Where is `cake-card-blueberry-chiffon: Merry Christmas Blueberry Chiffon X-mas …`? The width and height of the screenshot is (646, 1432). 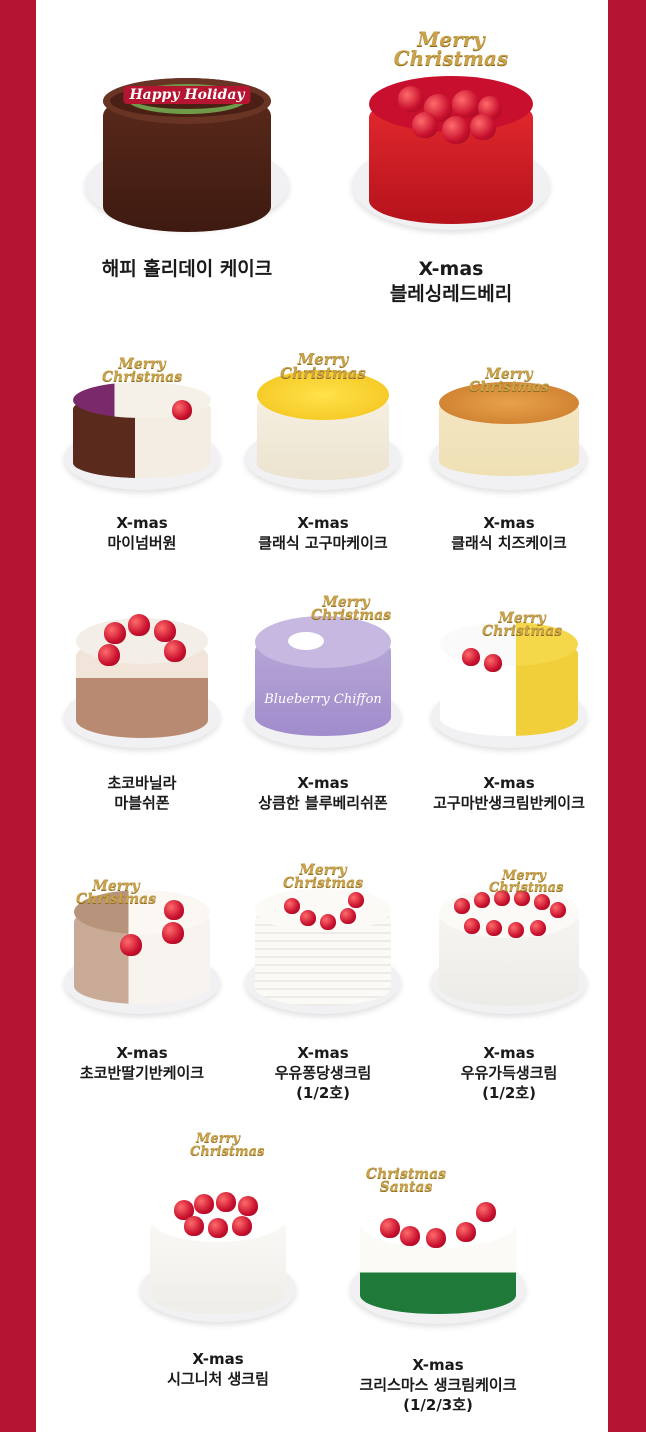
cake-card-blueberry-chiffon: Merry Christmas Blueberry Chiffon X-mas … is located at coordinates (323, 703).